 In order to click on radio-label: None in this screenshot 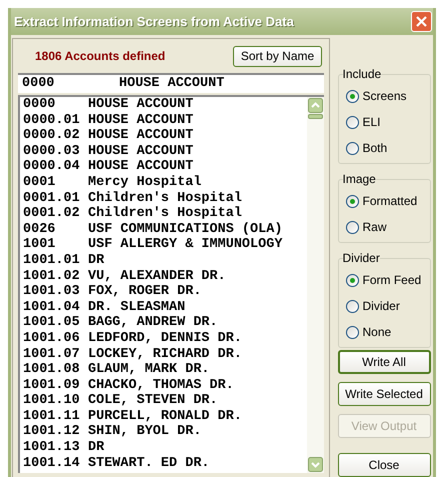, I will do `click(377, 332)`.